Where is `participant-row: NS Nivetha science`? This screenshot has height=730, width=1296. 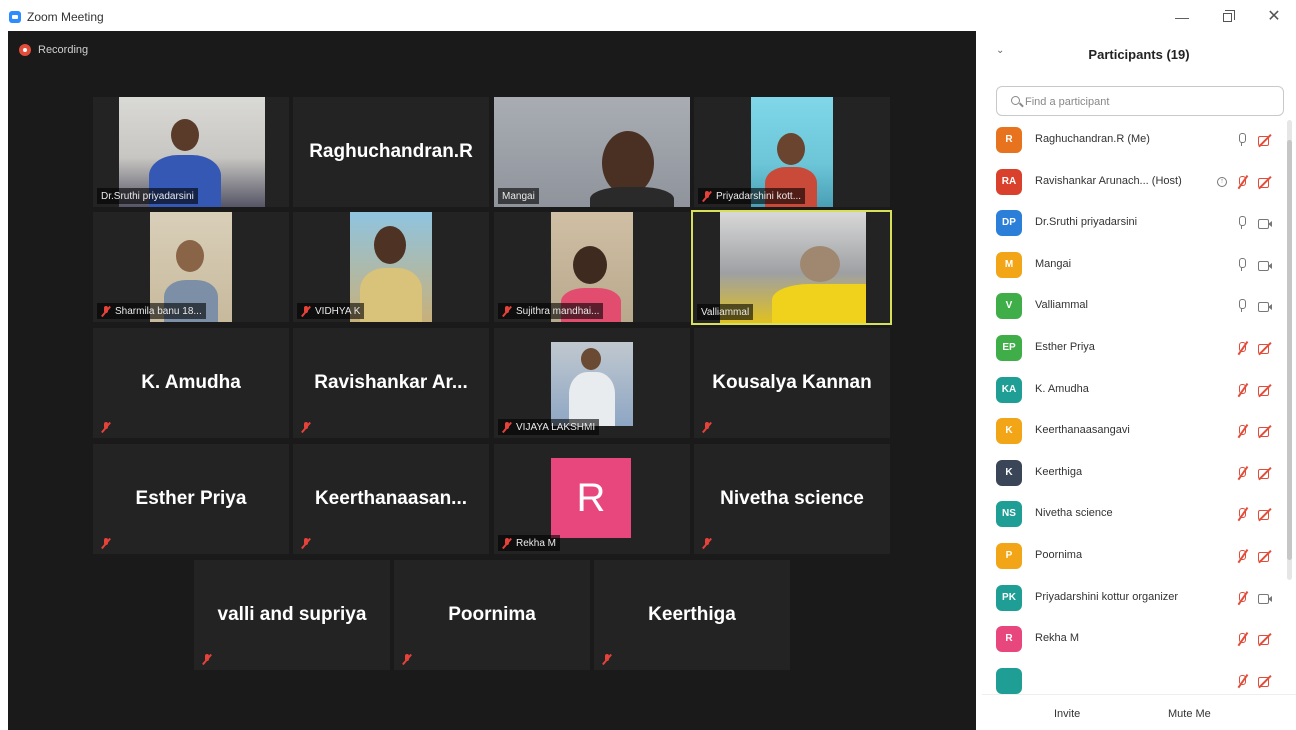 participant-row: NS Nivetha science is located at coordinates (1130, 515).